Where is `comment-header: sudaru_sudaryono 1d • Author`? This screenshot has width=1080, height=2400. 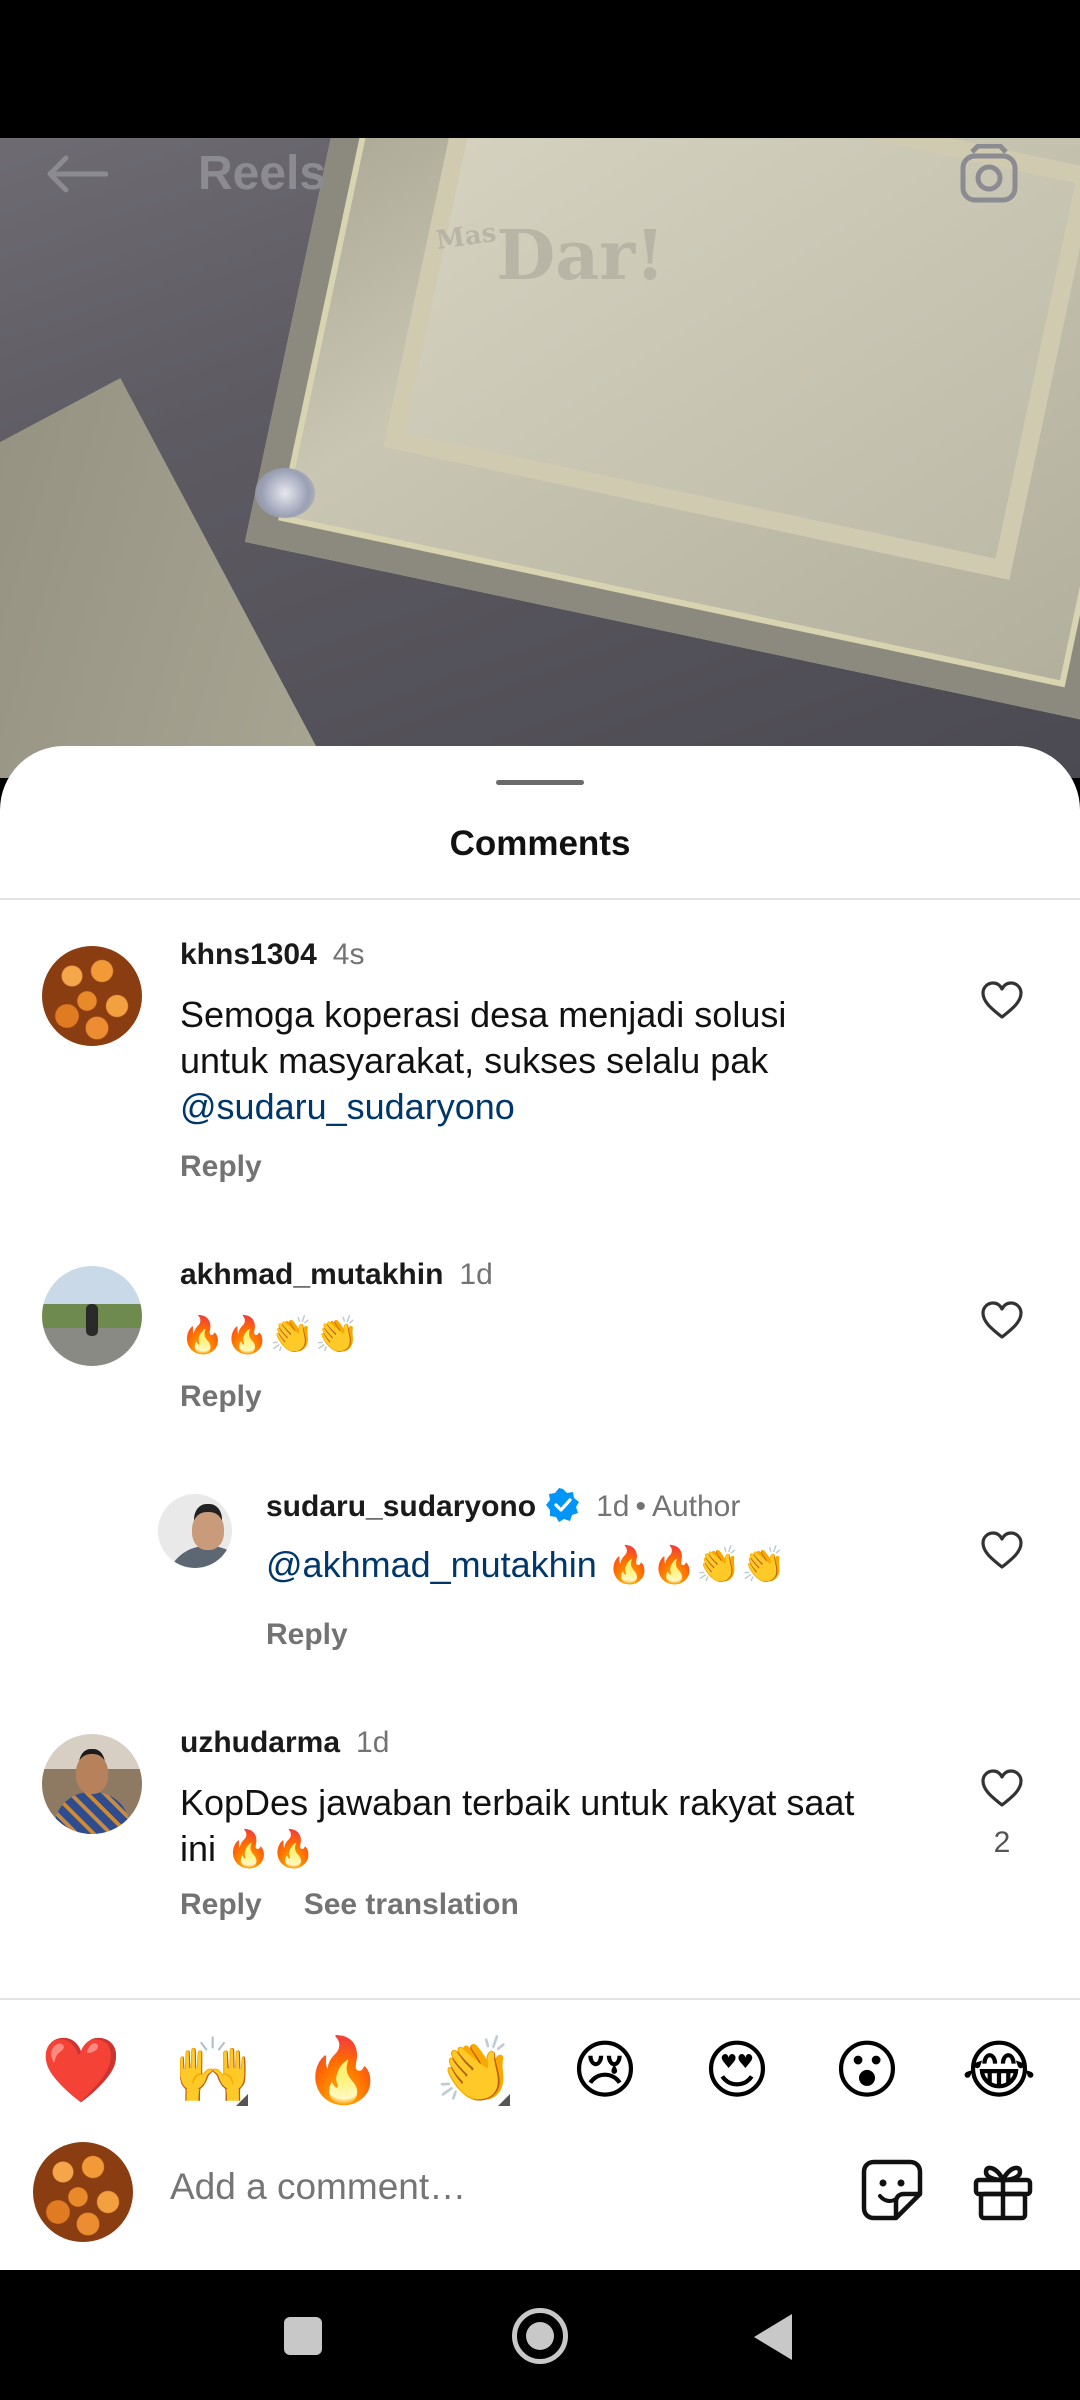
comment-header: sudaru_sudaryono 1d • Author is located at coordinates (503, 1506).